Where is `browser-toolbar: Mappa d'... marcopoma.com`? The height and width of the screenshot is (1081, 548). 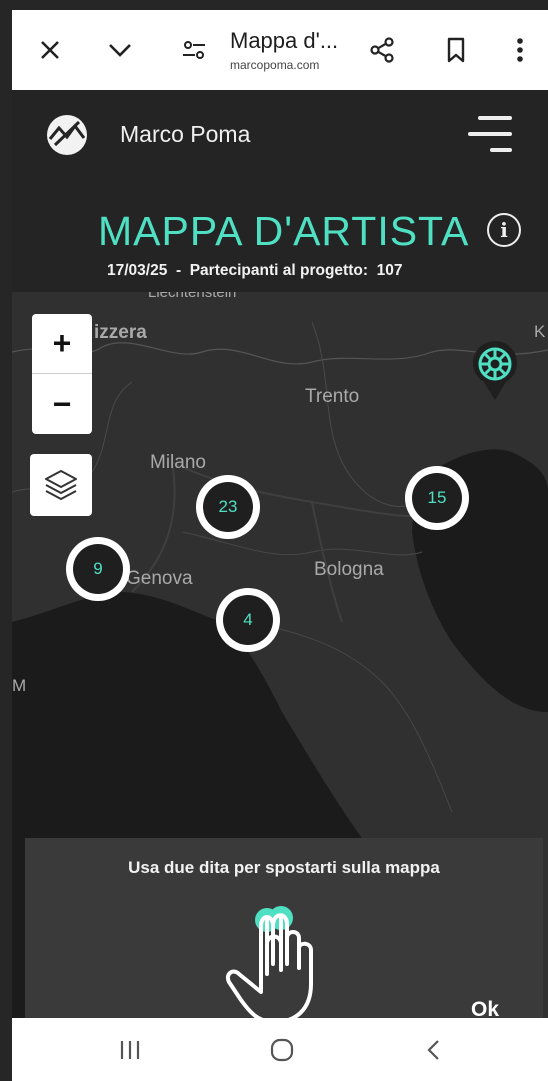
browser-toolbar: Mappa d'... marcopoma.com is located at coordinates (280, 50).